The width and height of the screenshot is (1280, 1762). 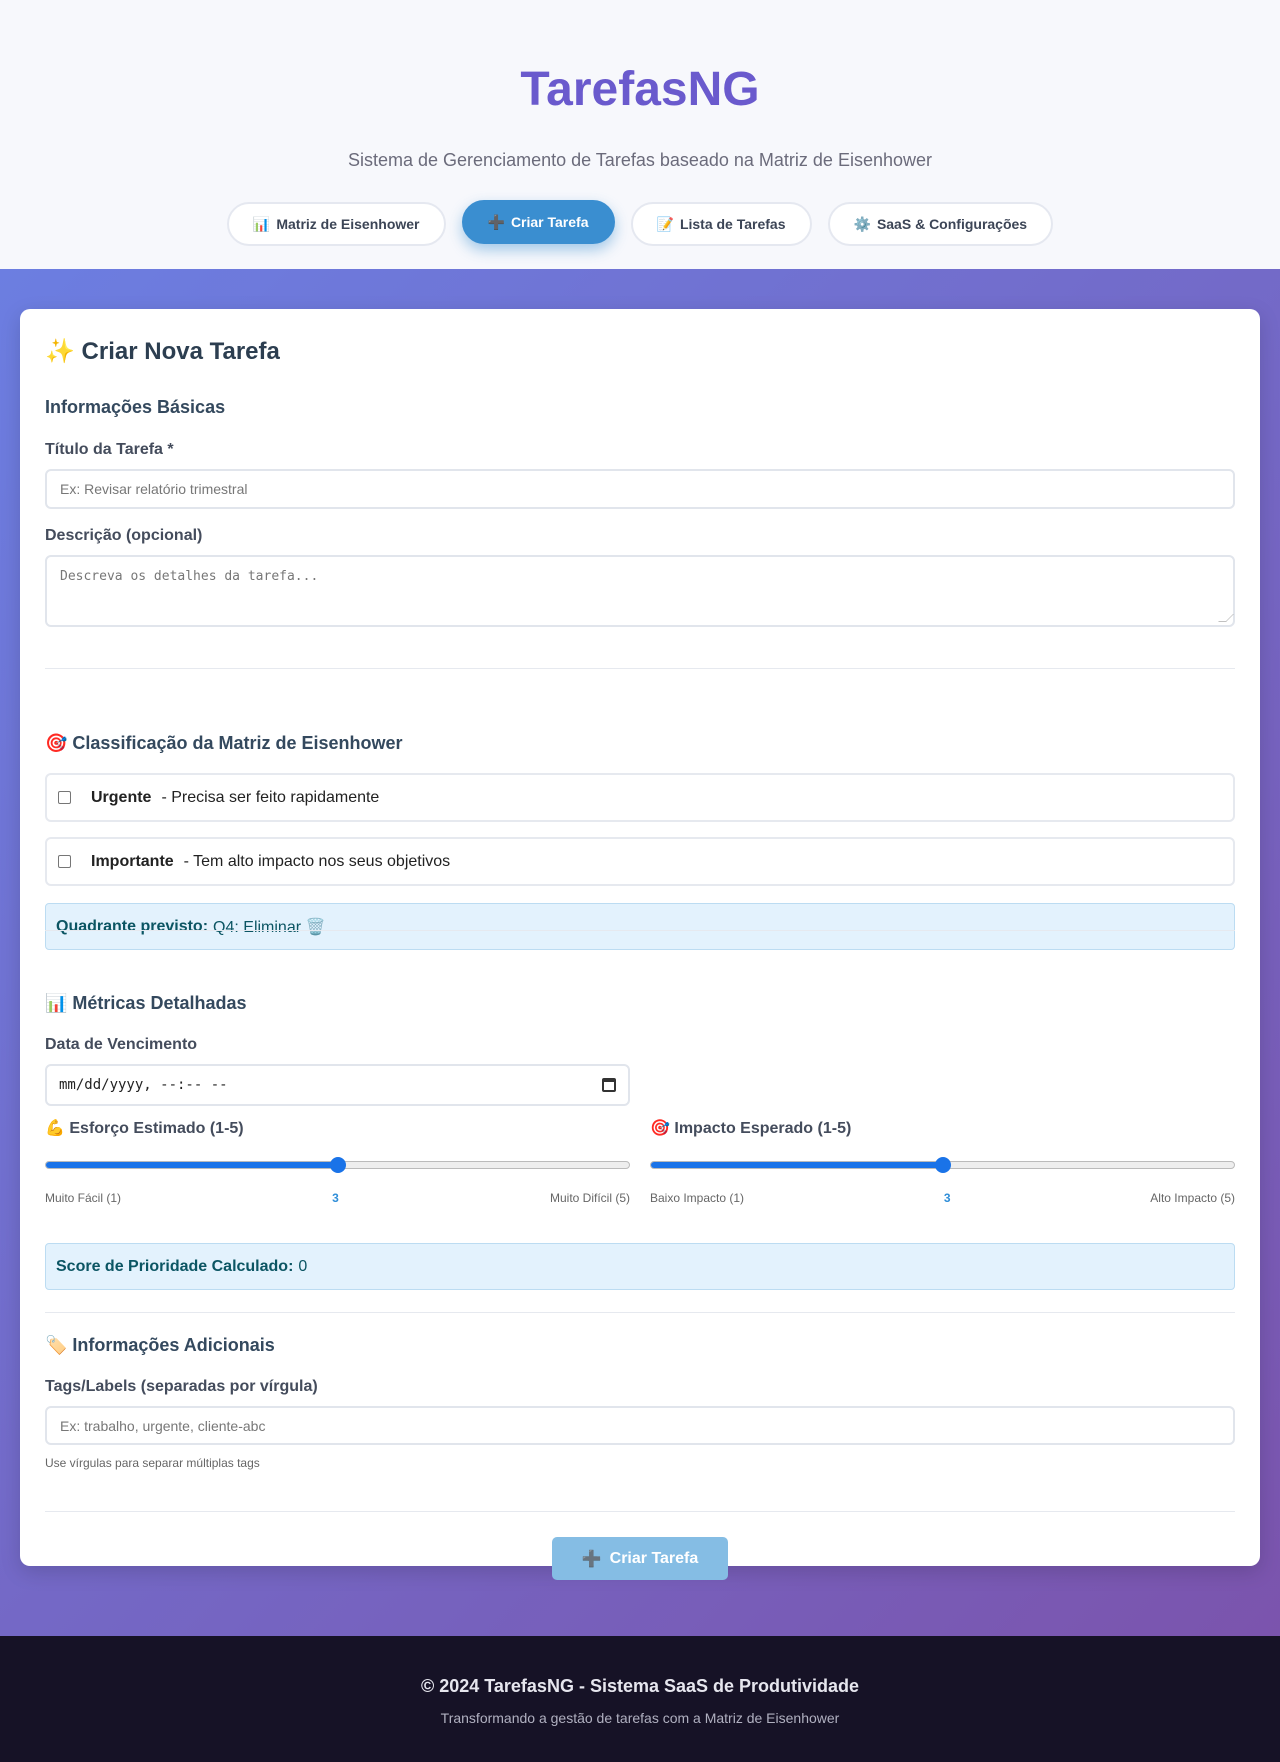 I want to click on effort-slider-fill, so click(x=192, y=1165).